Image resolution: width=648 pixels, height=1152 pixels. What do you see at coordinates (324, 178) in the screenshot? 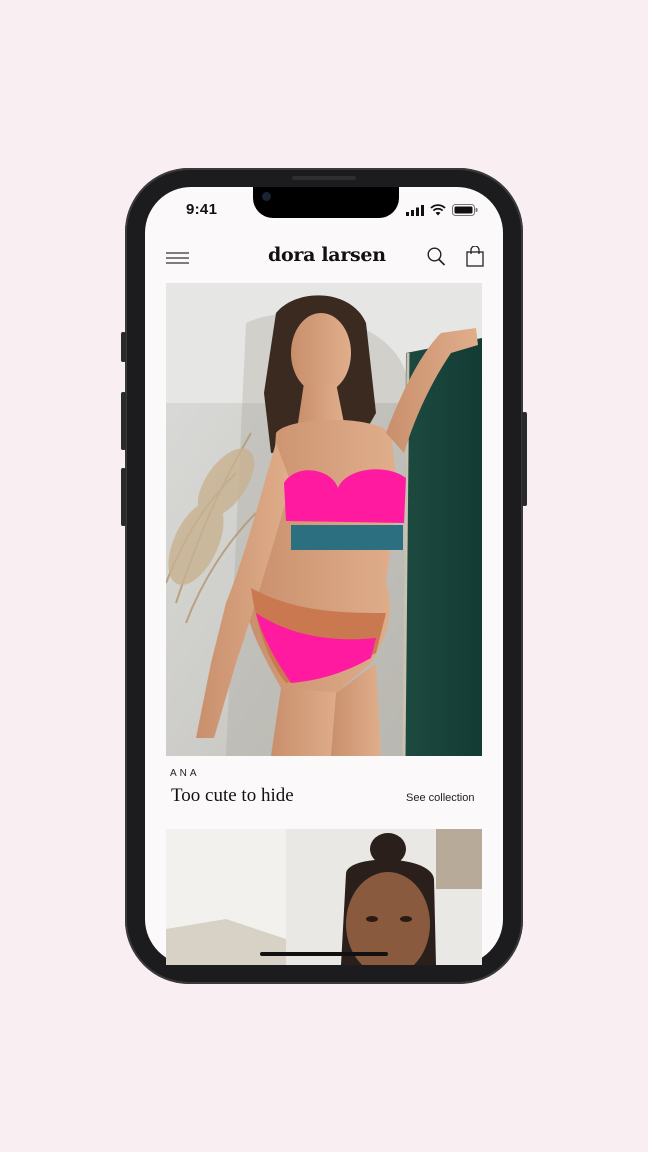
I see `speaker` at bounding box center [324, 178].